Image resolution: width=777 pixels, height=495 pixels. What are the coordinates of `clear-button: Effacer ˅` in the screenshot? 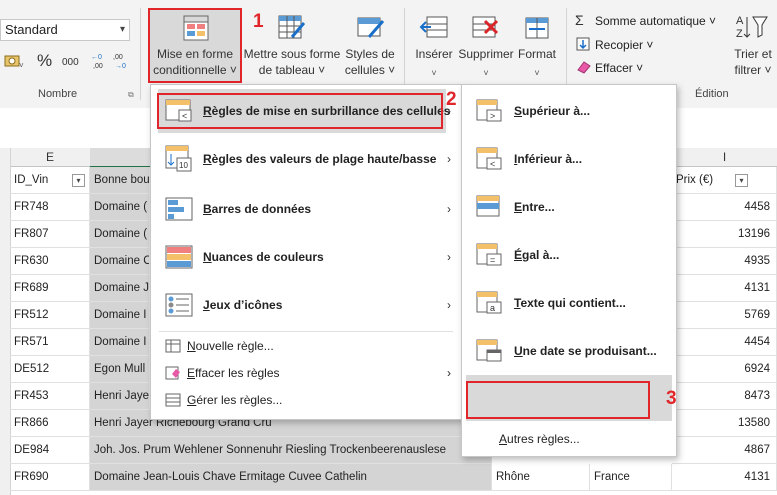 It's located at (625, 68).